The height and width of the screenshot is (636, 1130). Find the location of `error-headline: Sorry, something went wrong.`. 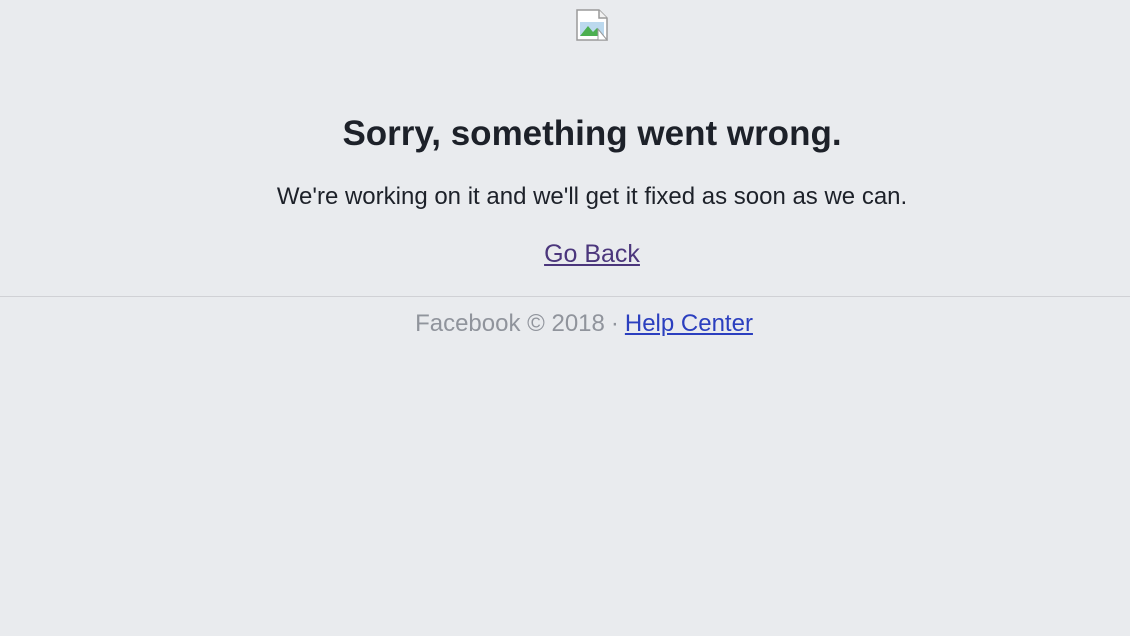

error-headline: Sorry, something went wrong. is located at coordinates (592, 133).